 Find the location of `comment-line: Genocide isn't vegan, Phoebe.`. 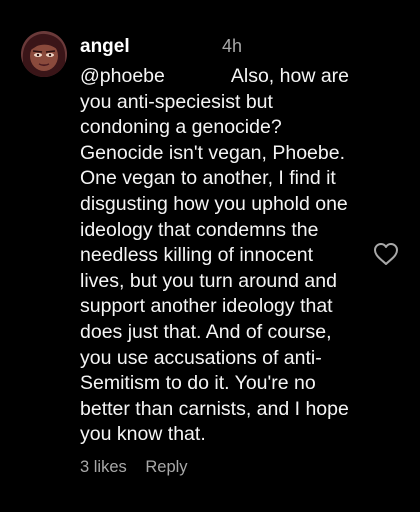

comment-line: Genocide isn't vegan, Phoebe. is located at coordinates (212, 152).